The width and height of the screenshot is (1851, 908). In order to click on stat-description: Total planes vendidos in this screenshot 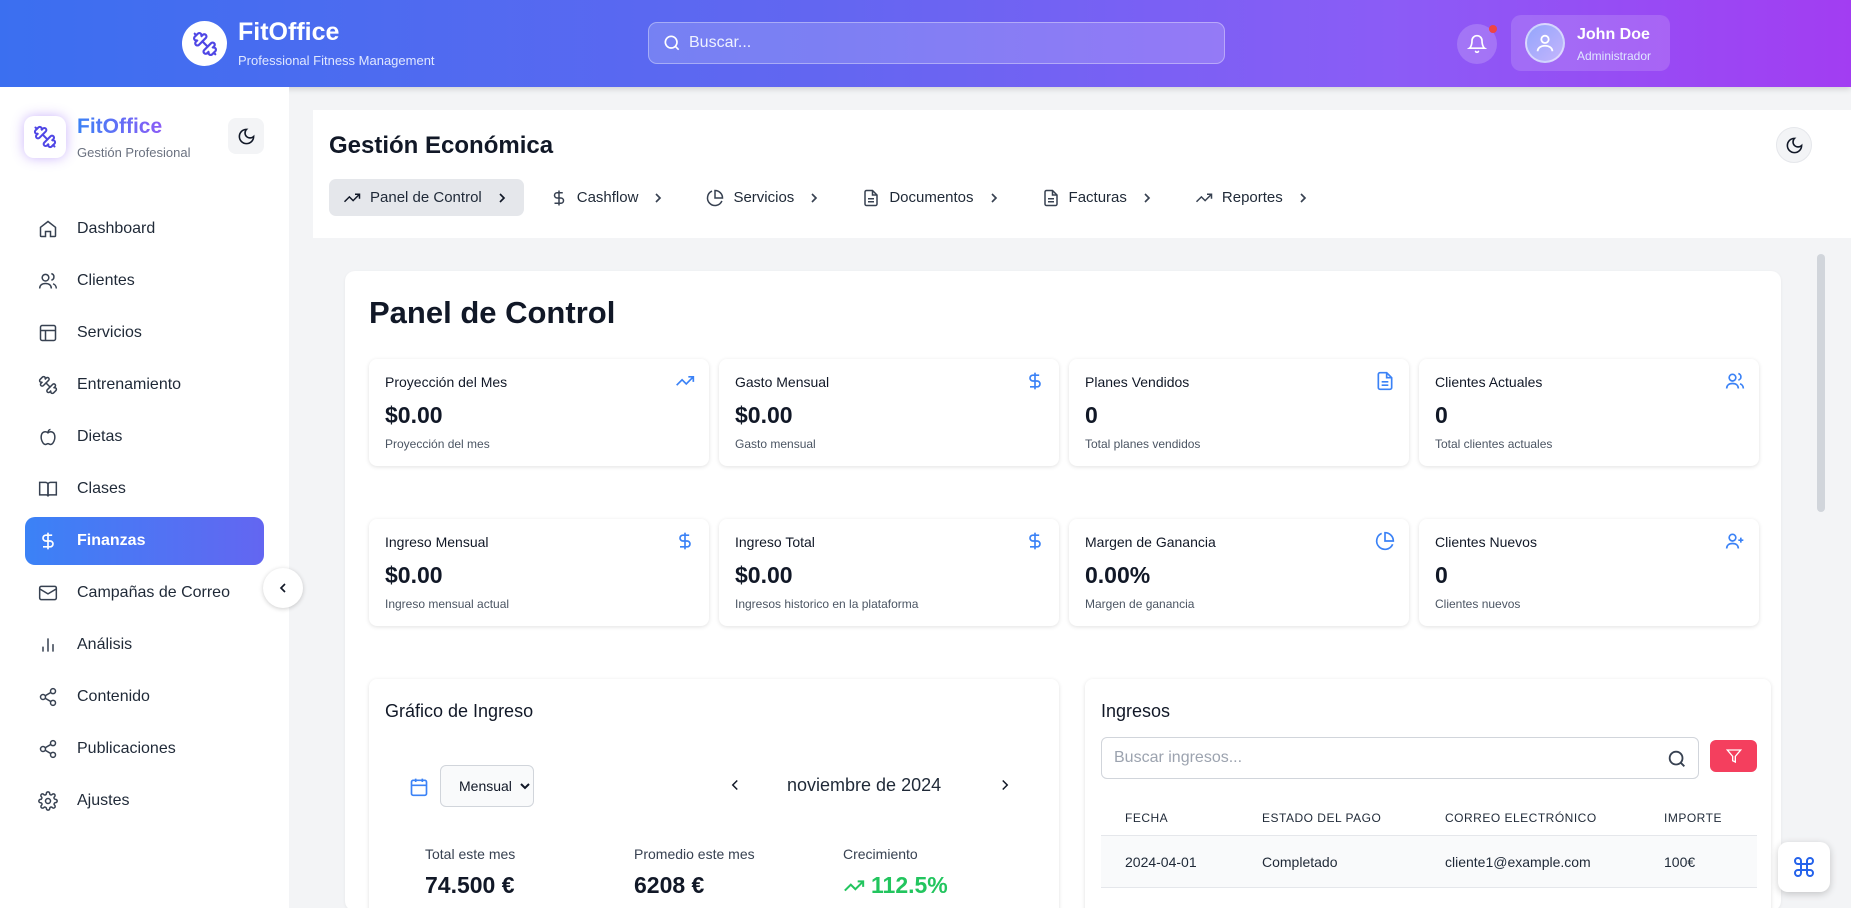, I will do `click(1143, 444)`.